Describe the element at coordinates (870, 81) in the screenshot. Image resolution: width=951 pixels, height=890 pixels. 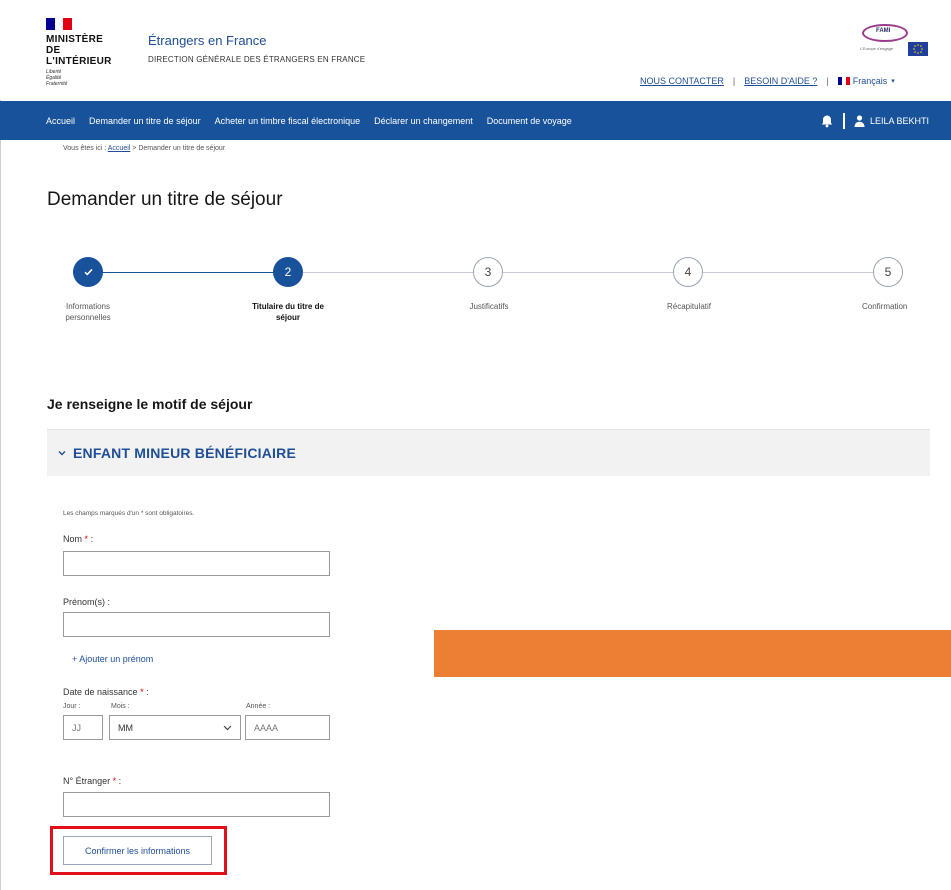
I see `language-label: Français` at that location.